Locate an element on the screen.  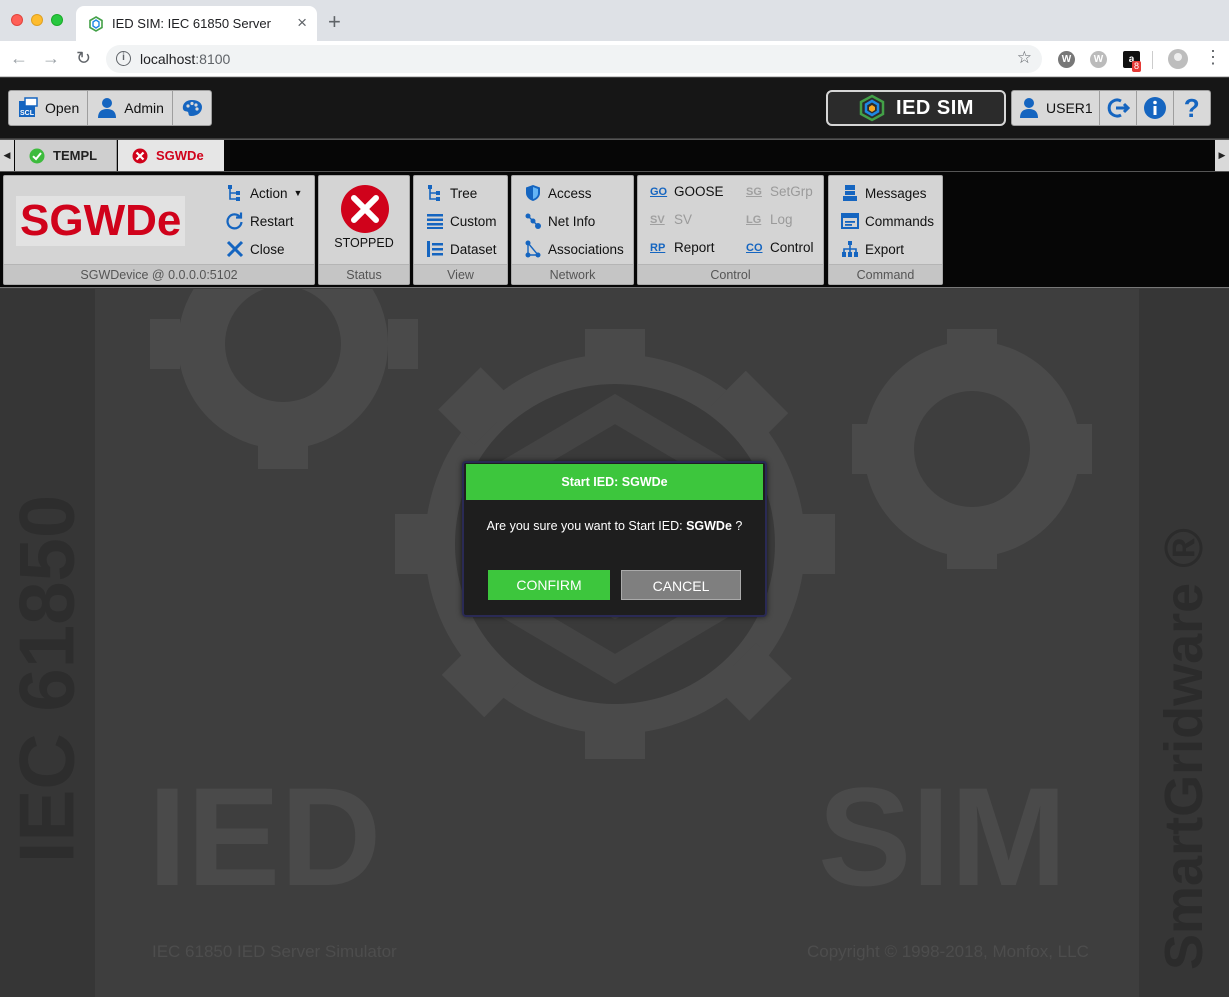
action-dropdown: Action ▼ is located at coordinates (264, 193).